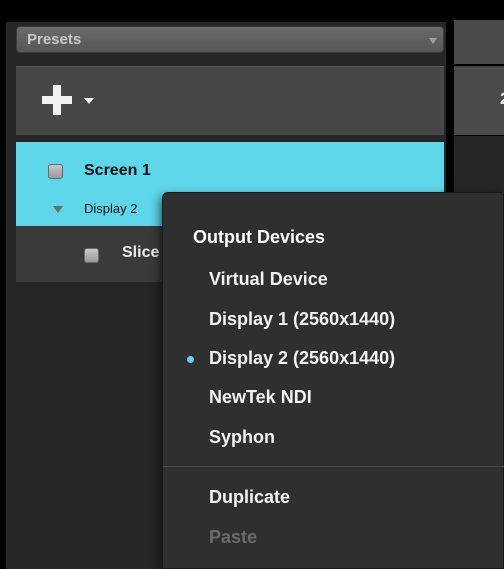 Image resolution: width=504 pixels, height=569 pixels. I want to click on presets-label: Presets, so click(54, 39).